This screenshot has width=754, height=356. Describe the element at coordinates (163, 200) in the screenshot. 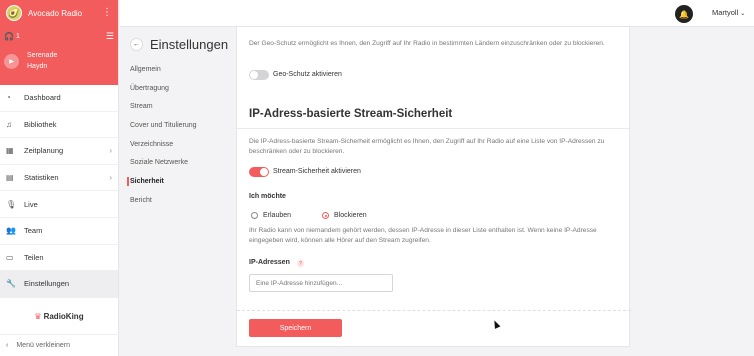

I see `settings-item-bericht: Bericht` at that location.